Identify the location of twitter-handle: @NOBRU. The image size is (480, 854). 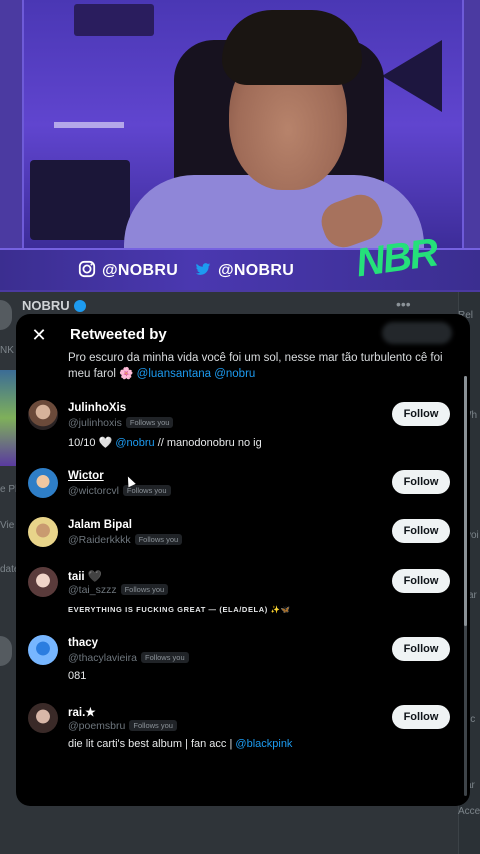
(244, 270).